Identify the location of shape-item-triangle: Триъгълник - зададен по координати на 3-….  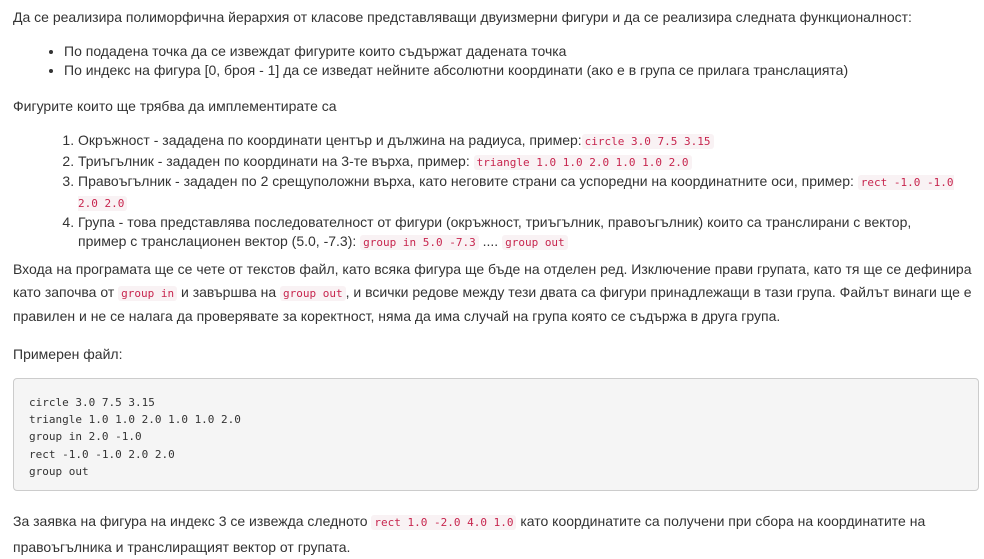
(518, 162).